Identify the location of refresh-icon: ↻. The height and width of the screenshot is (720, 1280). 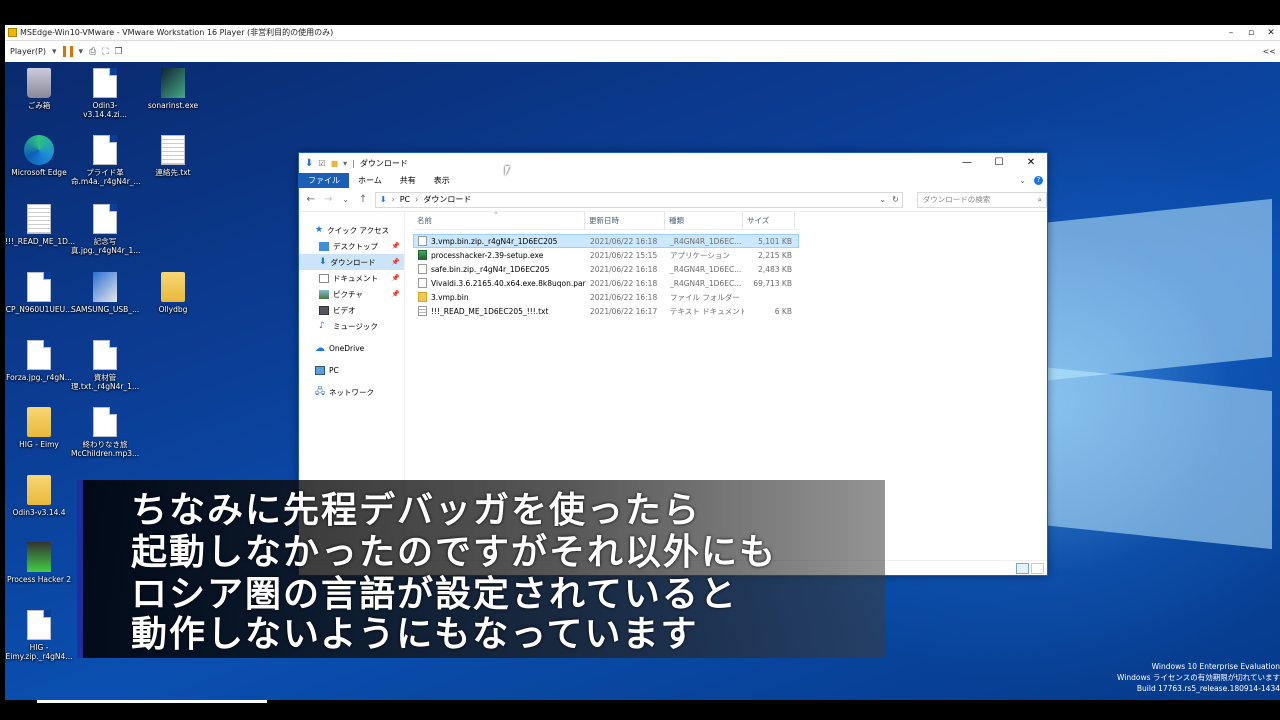
(895, 199).